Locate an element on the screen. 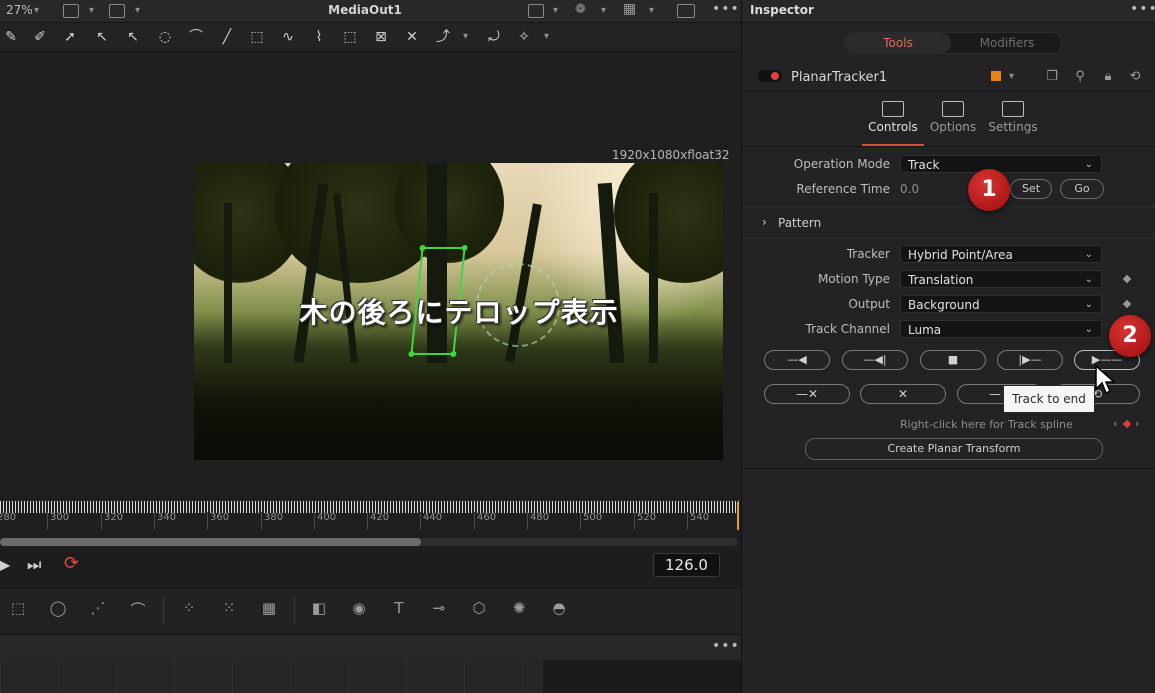 The image size is (1155, 693). point-add-icon: ↖ is located at coordinates (133, 37).